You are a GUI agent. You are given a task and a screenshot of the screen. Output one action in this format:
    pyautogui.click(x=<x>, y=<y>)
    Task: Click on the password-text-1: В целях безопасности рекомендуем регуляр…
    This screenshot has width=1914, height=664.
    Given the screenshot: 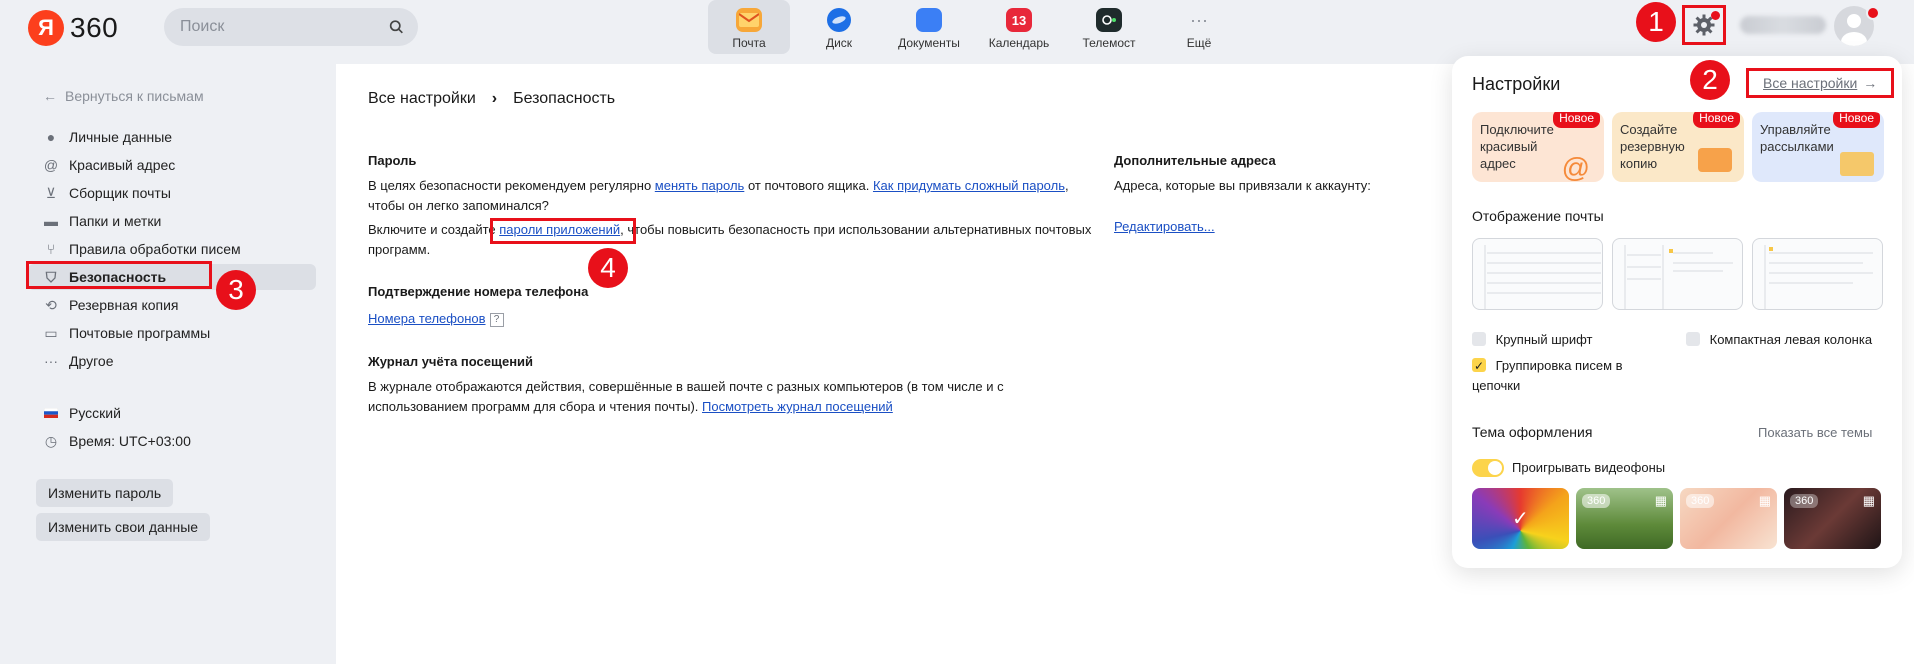 What is the action you would take?
    pyautogui.click(x=728, y=196)
    